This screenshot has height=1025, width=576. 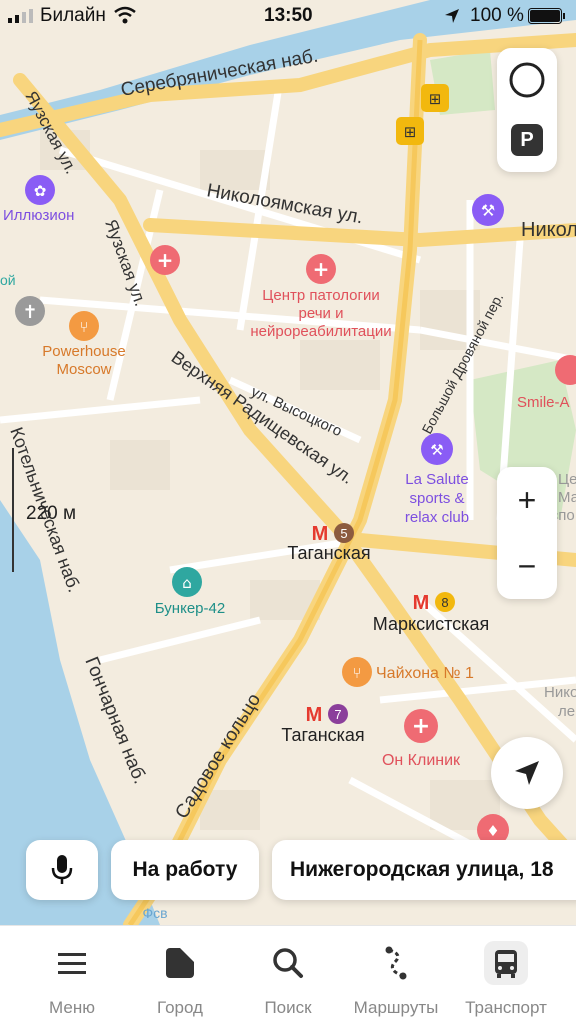 I want to click on tab-label: Поиск, so click(x=288, y=1007).